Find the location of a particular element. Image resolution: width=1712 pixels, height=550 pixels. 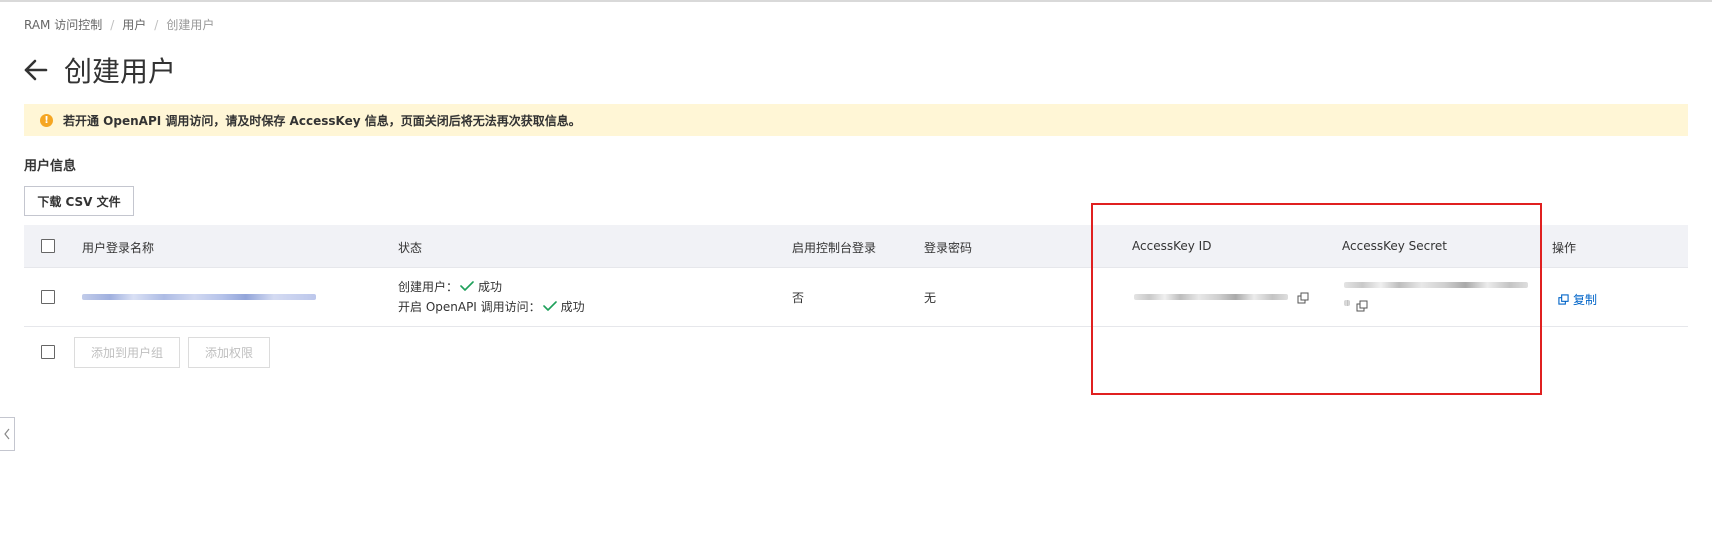

copy-action-link: 复制 is located at coordinates (1577, 299).